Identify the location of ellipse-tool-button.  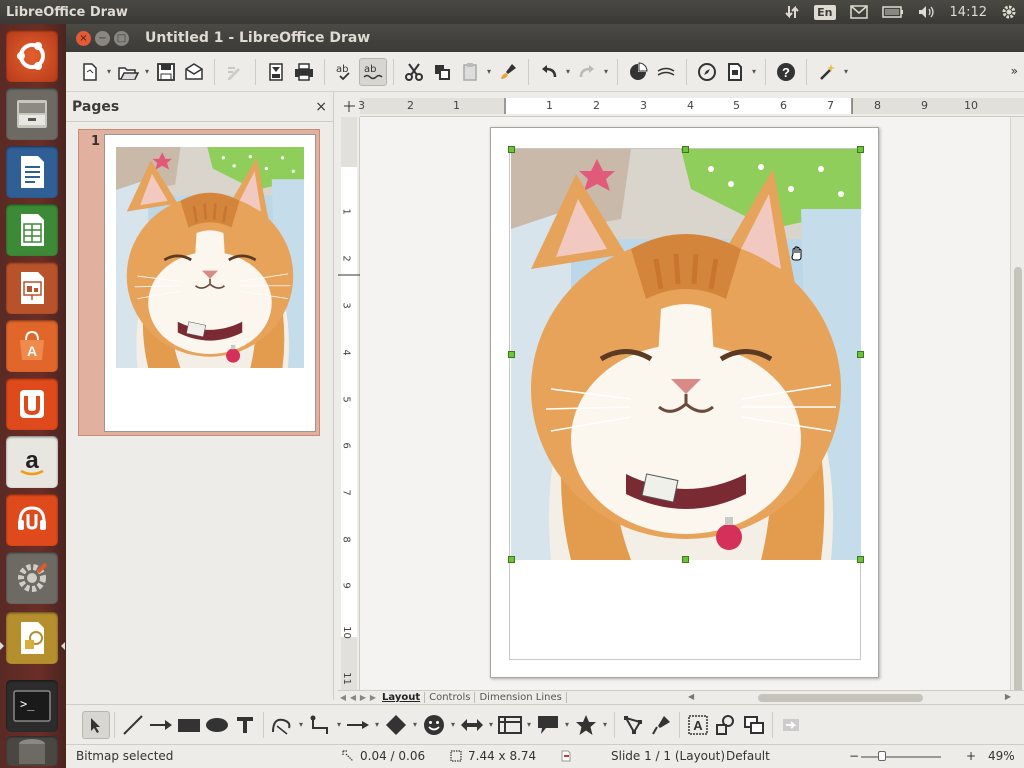
(217, 725).